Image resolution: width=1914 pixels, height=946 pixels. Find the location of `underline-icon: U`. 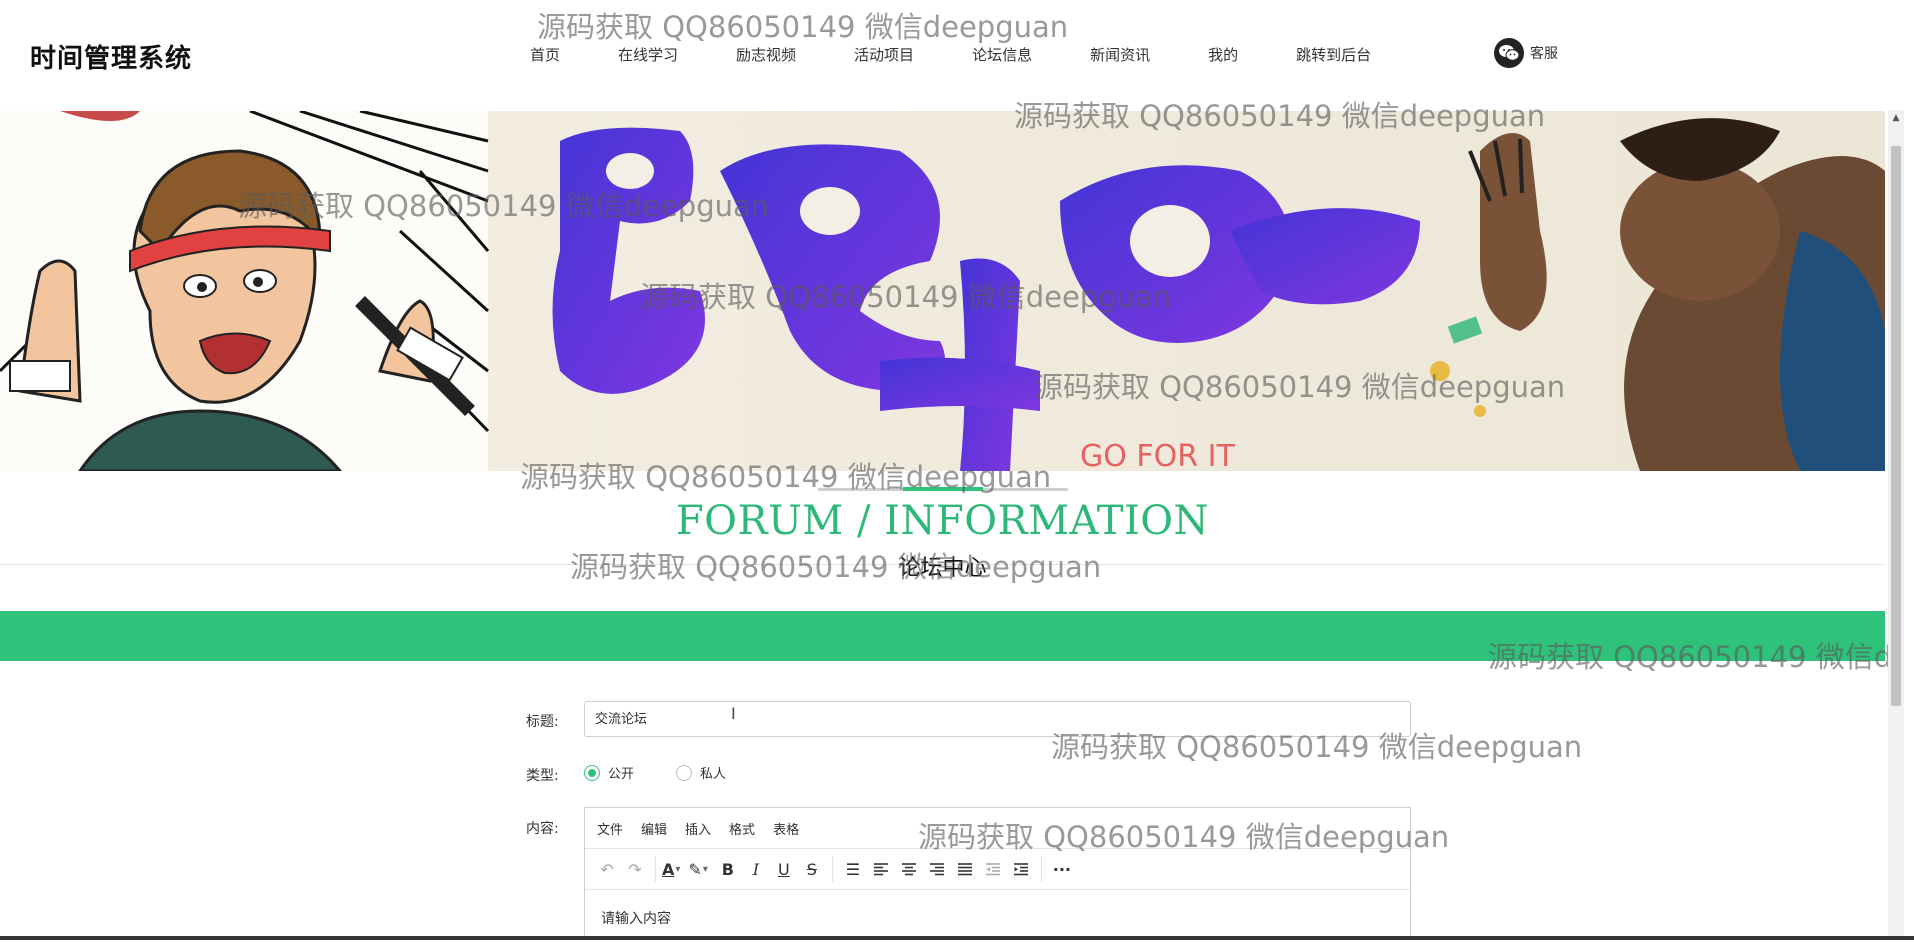

underline-icon: U is located at coordinates (784, 869).